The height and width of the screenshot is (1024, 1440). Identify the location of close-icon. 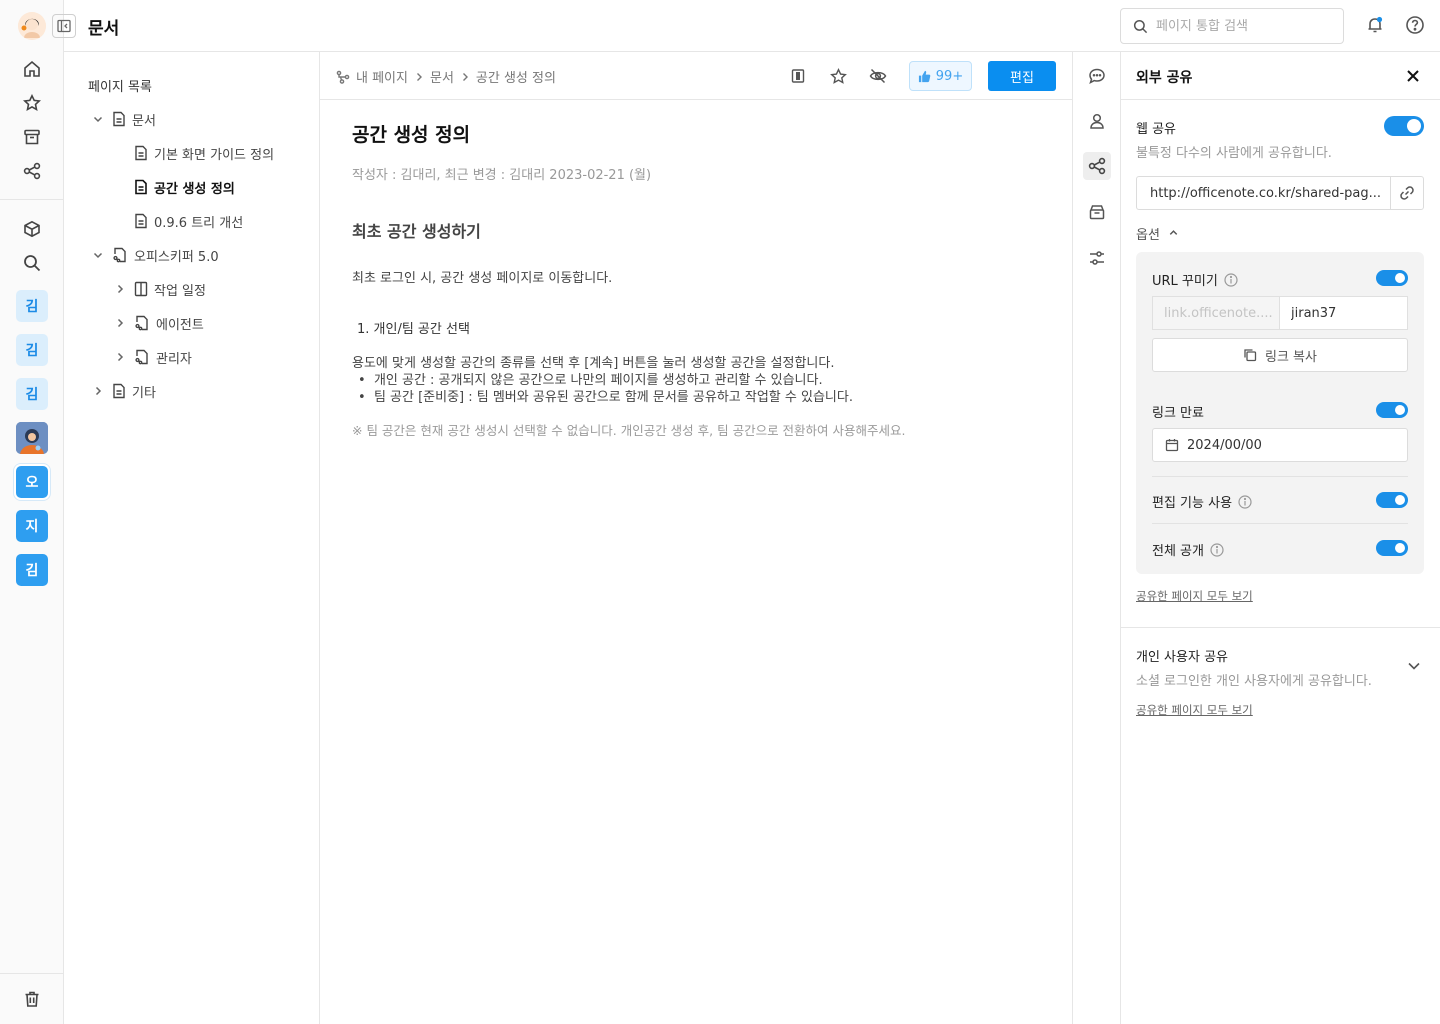
(1413, 76).